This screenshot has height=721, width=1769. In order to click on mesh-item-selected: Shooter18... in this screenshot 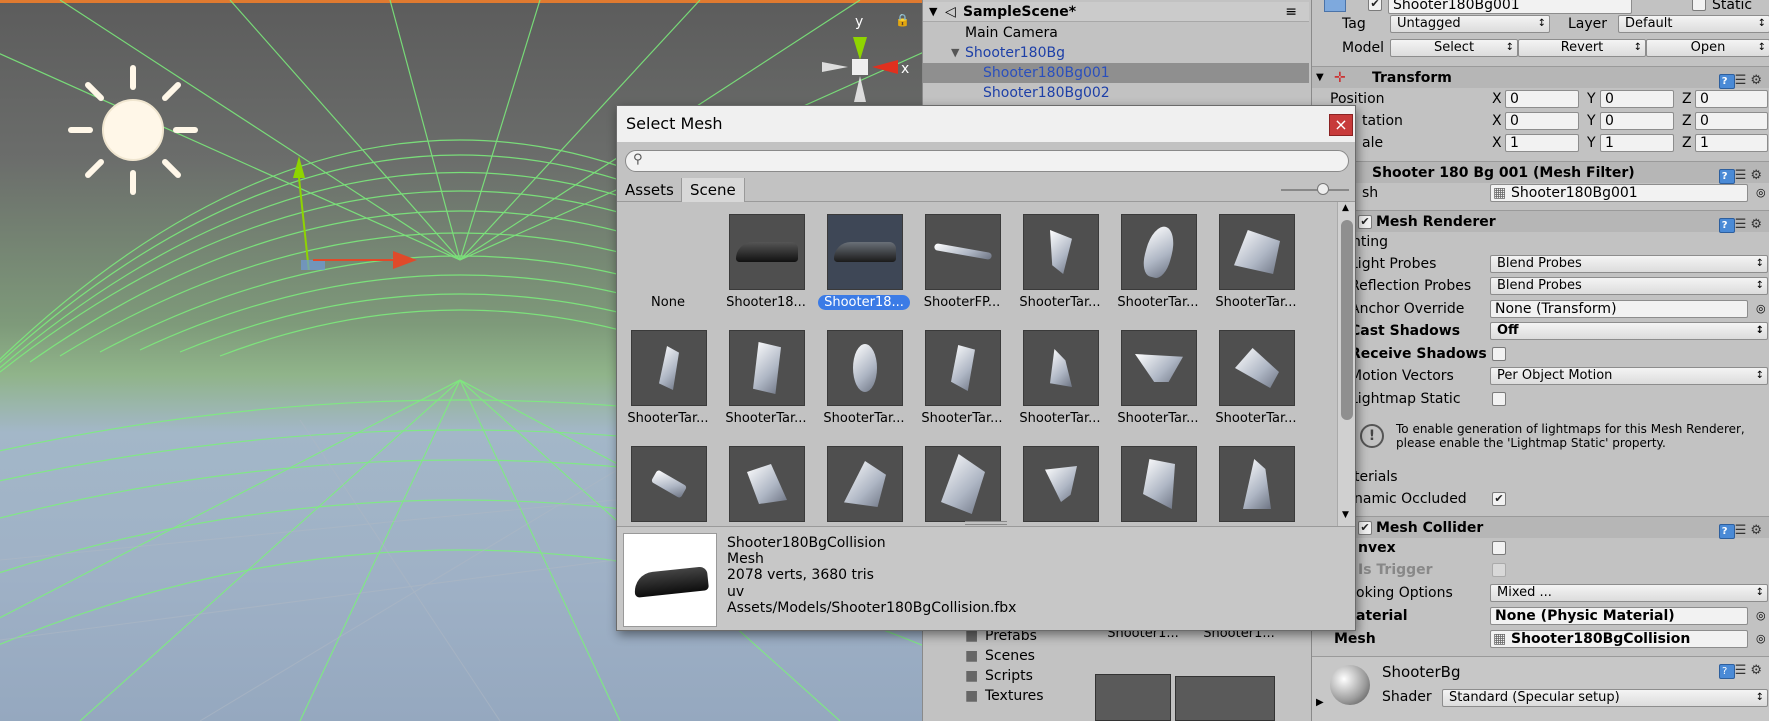, I will do `click(864, 270)`.